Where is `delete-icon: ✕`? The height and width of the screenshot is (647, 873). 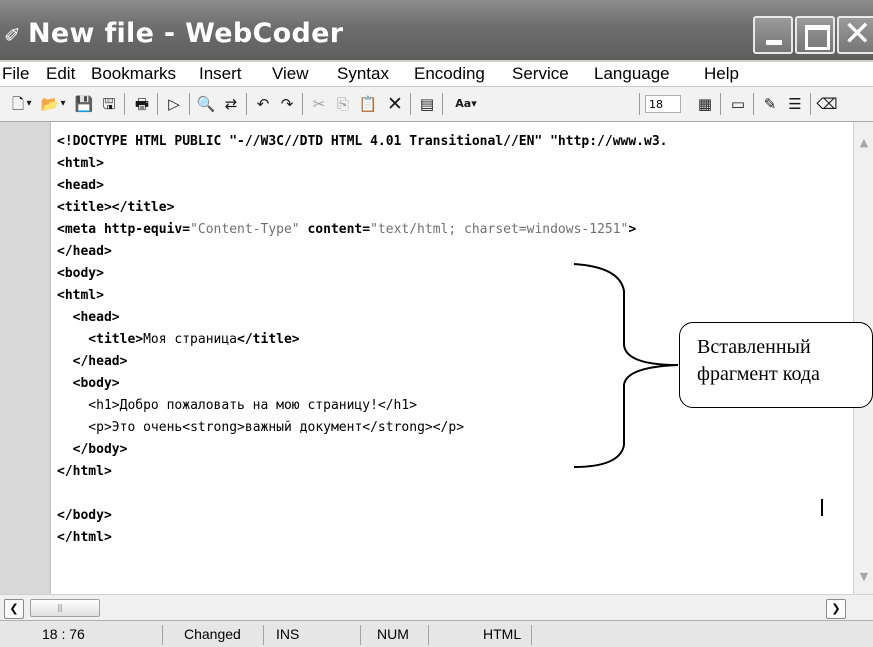 delete-icon: ✕ is located at coordinates (395, 104).